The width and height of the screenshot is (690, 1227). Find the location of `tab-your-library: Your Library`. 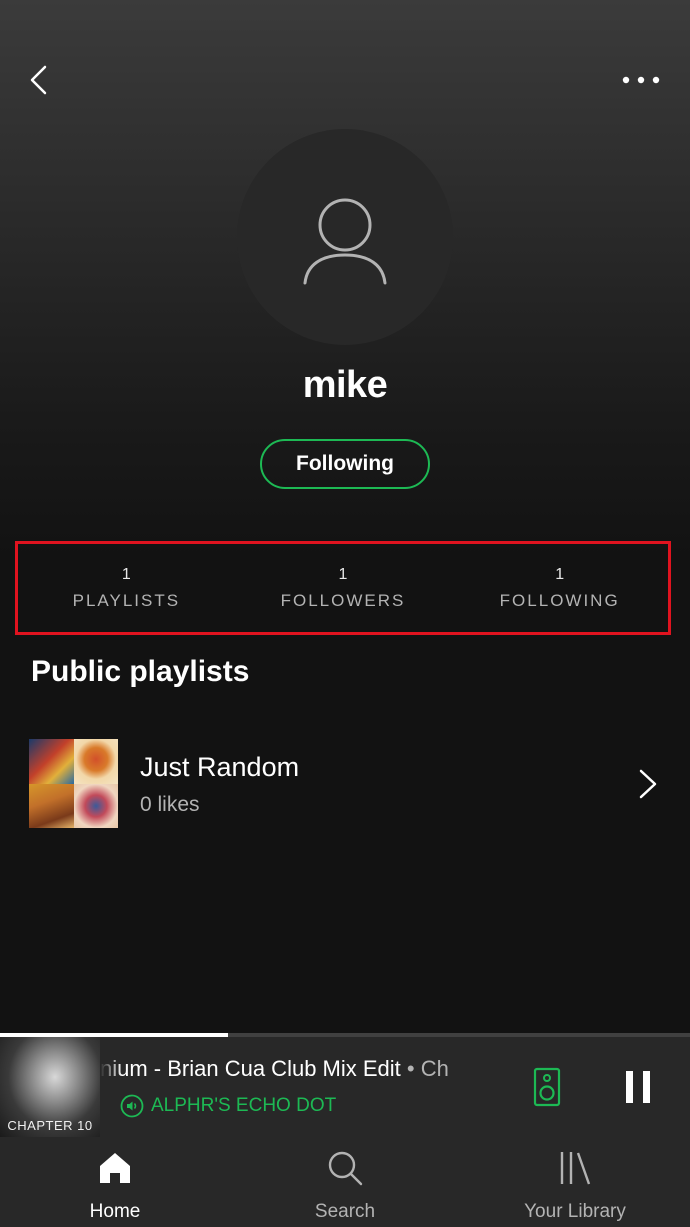

tab-your-library: Your Library is located at coordinates (575, 1182).